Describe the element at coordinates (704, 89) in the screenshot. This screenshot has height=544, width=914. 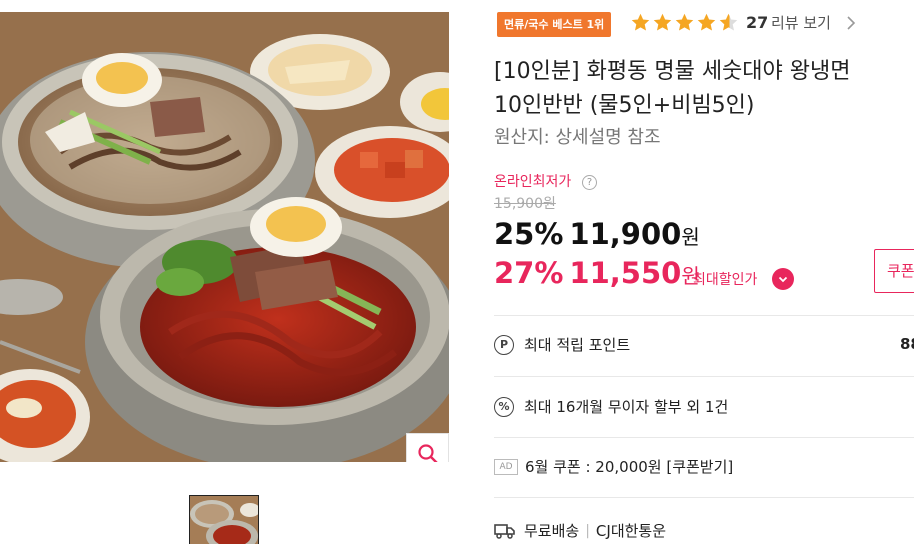
I see `product-title: [10인분] 화평동 명물 세숫대야 왕냉면 10인반반 (물5인+비빔5인)` at that location.